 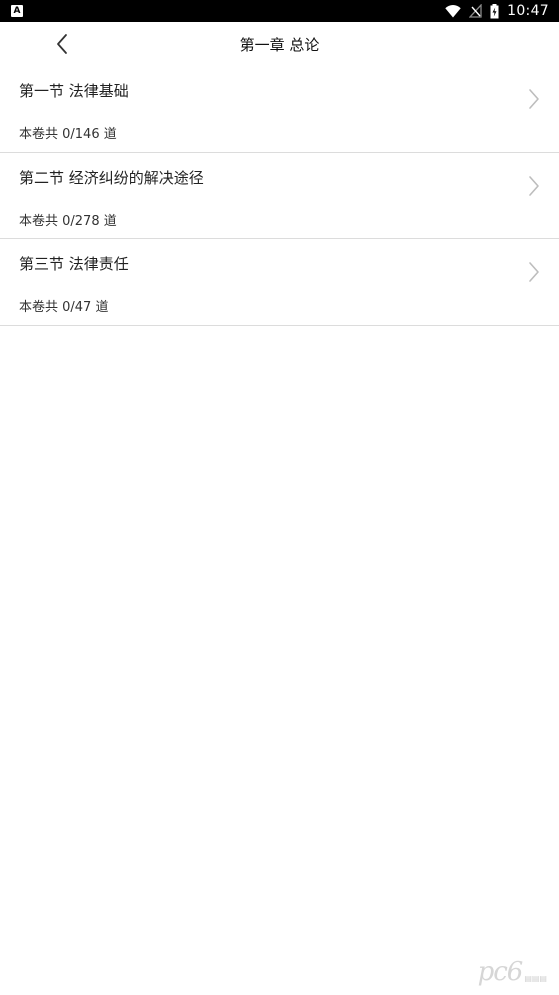 I want to click on list-item-section-1: 第一节 法律基础 本卷共 0/146 道, so click(x=279, y=109).